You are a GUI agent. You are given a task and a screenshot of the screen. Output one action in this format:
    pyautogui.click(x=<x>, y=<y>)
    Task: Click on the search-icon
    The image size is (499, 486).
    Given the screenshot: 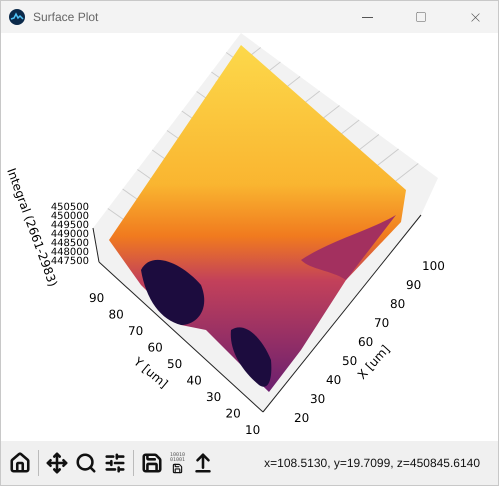 What is the action you would take?
    pyautogui.click(x=86, y=463)
    